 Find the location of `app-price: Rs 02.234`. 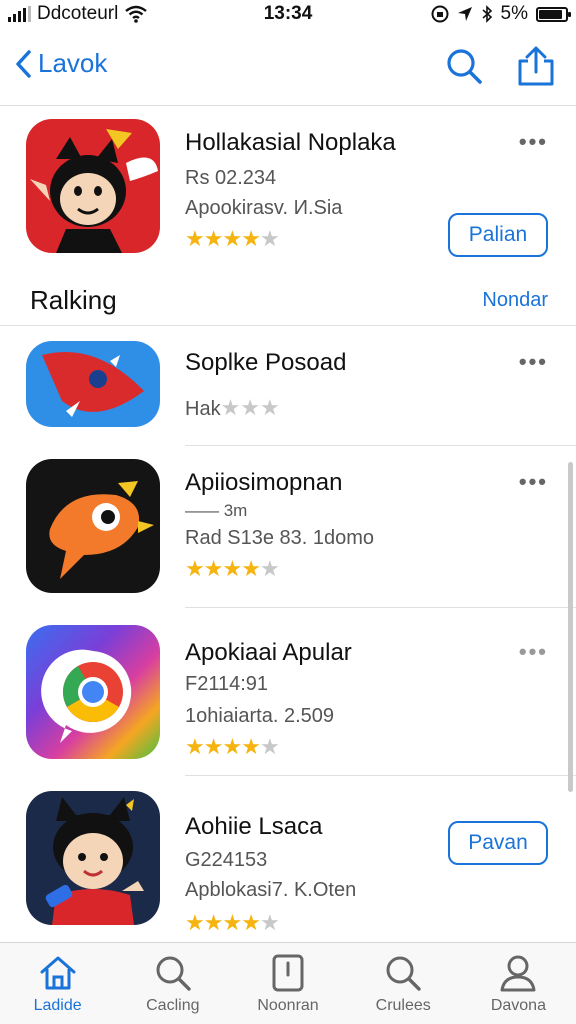

app-price: Rs 02.234 is located at coordinates (231, 178).